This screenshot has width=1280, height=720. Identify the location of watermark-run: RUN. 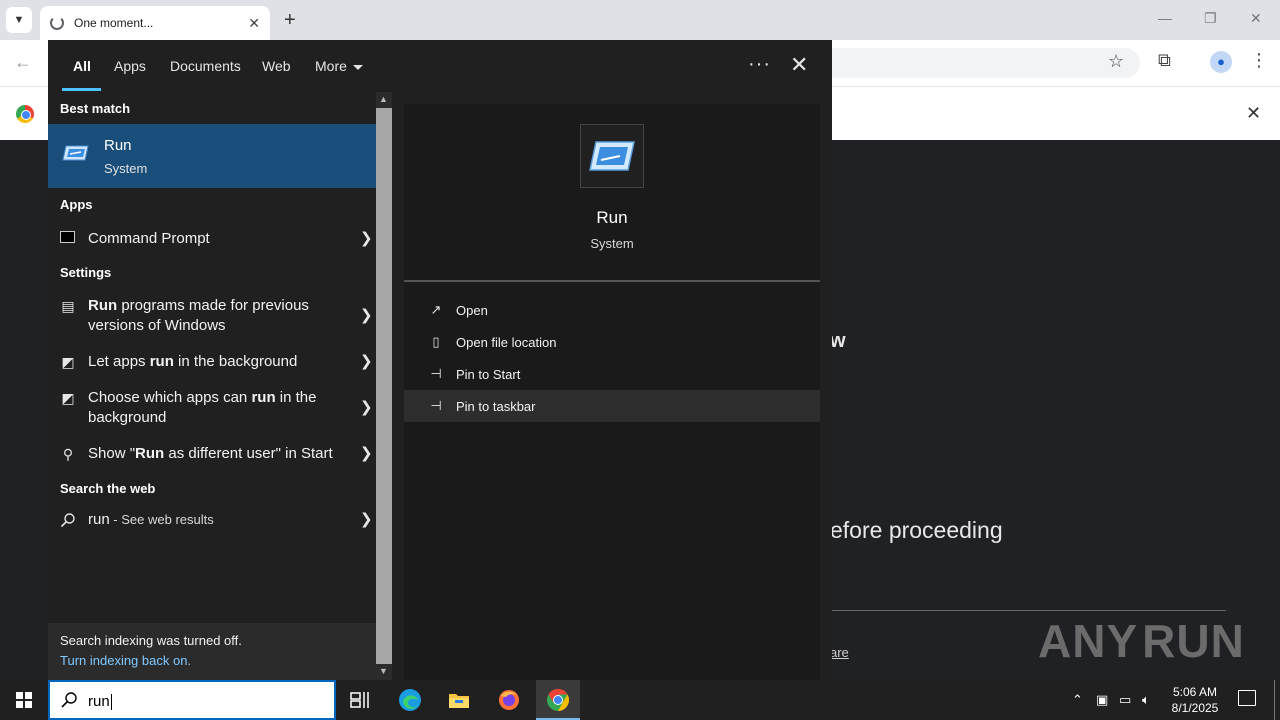
(1193, 641).